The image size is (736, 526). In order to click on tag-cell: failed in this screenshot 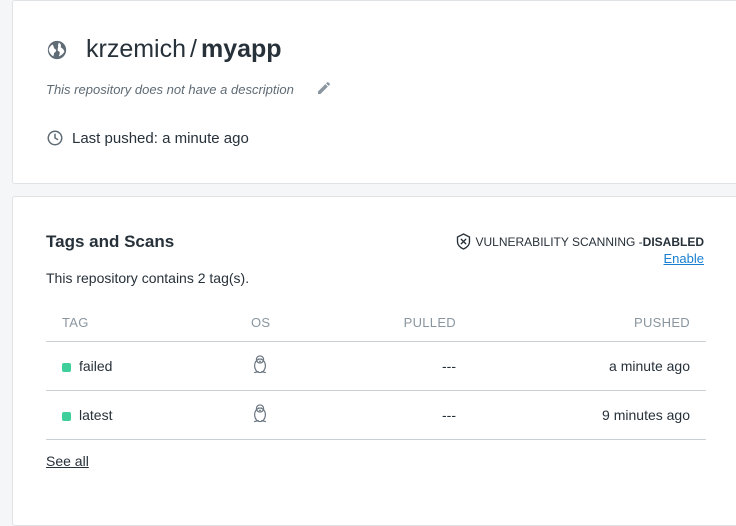, I will do `click(87, 366)`.